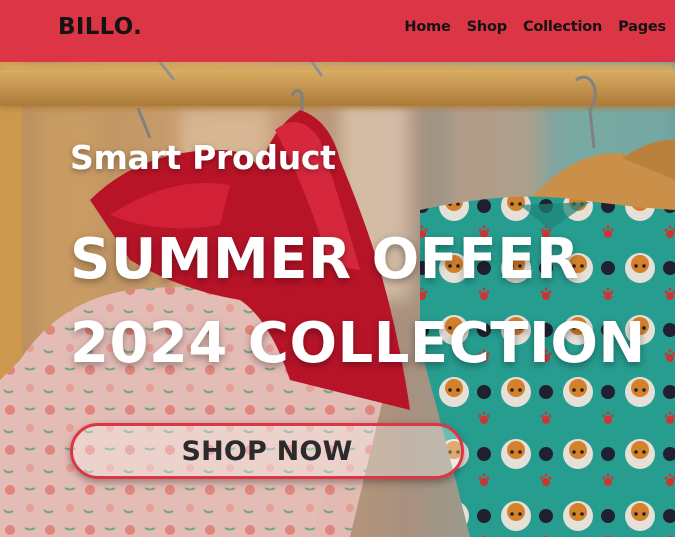 The image size is (675, 537). I want to click on nav-link-home: Home, so click(427, 27).